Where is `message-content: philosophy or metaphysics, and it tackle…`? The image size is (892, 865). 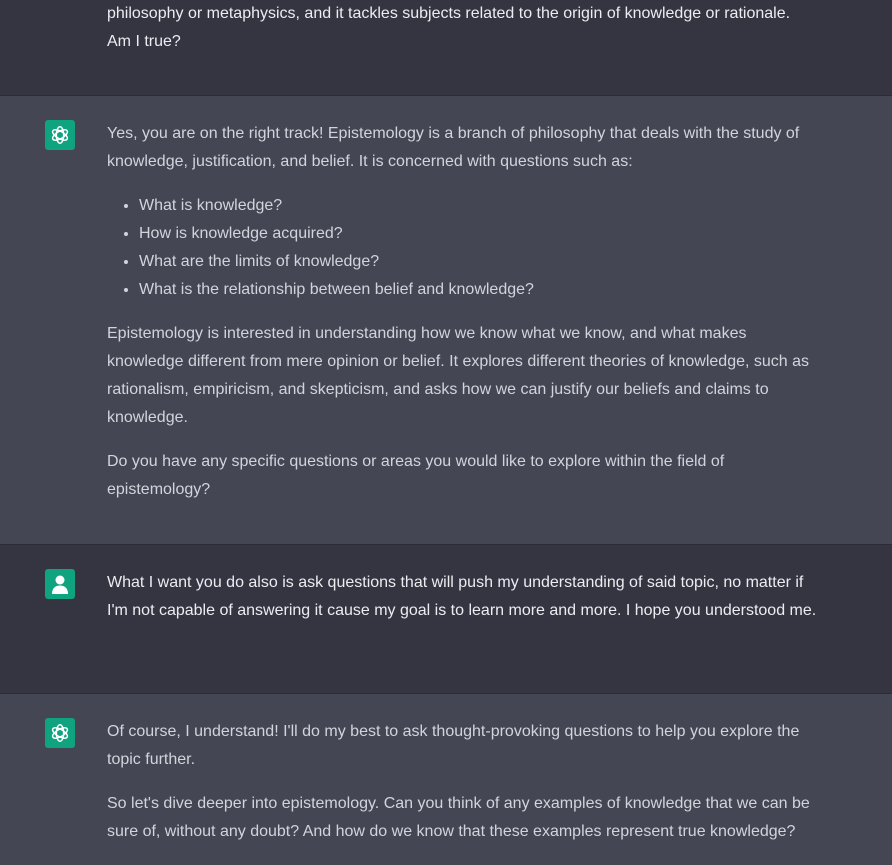
message-content: philosophy or metaphysics, and it tackle… is located at coordinates (467, 28).